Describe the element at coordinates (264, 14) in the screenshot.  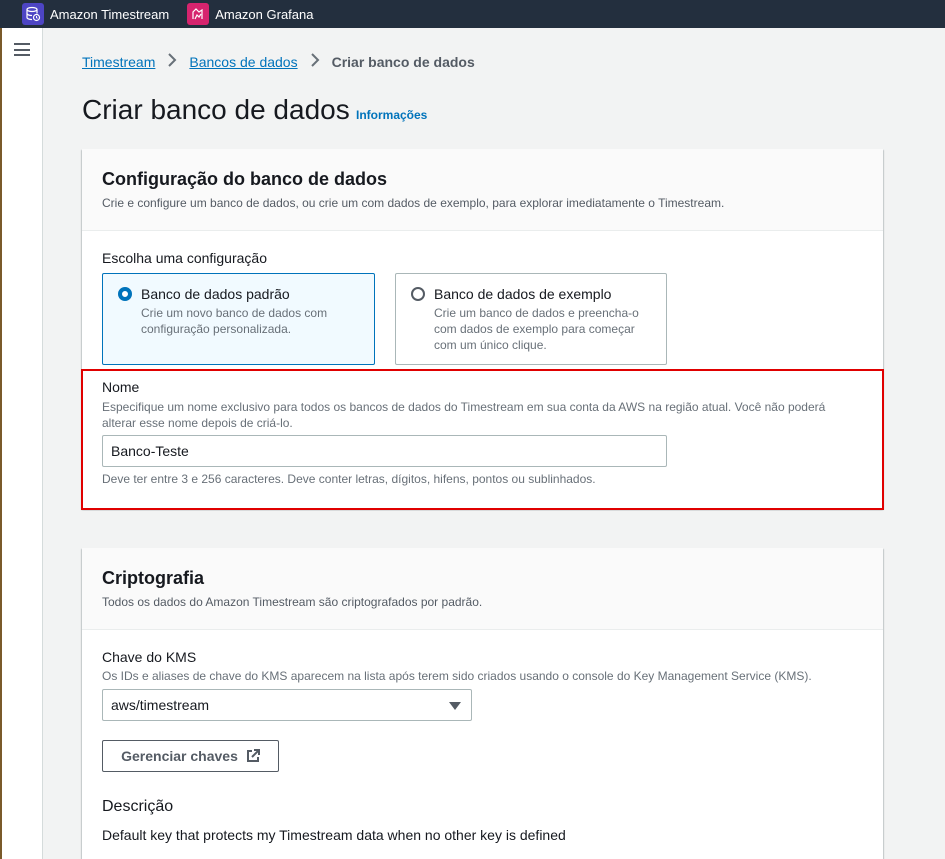
I see `favorite-grafana-label: Amazon Grafana` at that location.